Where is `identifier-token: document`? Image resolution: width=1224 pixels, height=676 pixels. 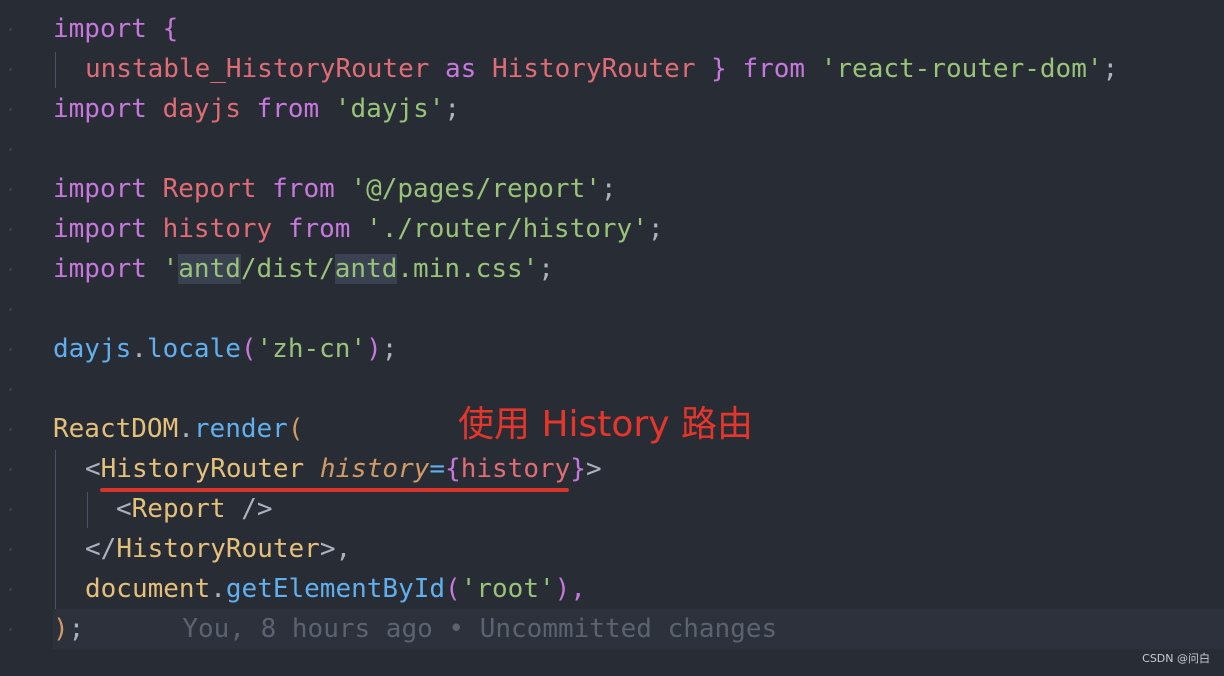 identifier-token: document is located at coordinates (148, 589).